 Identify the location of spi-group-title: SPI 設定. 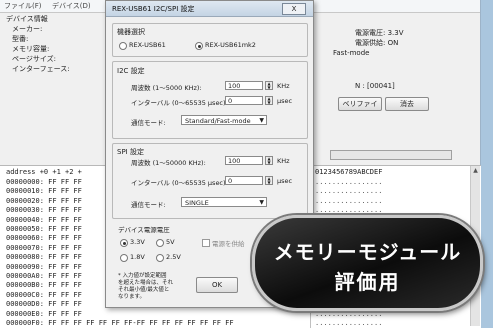
(130, 152).